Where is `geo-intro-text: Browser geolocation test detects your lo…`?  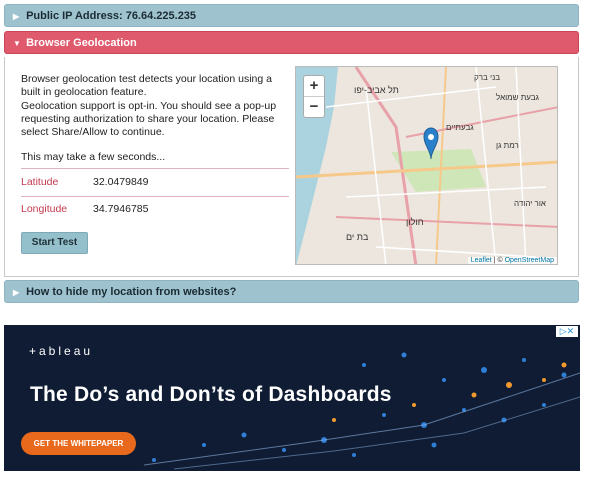 geo-intro-text: Browser geolocation test detects your lo… is located at coordinates (146, 85).